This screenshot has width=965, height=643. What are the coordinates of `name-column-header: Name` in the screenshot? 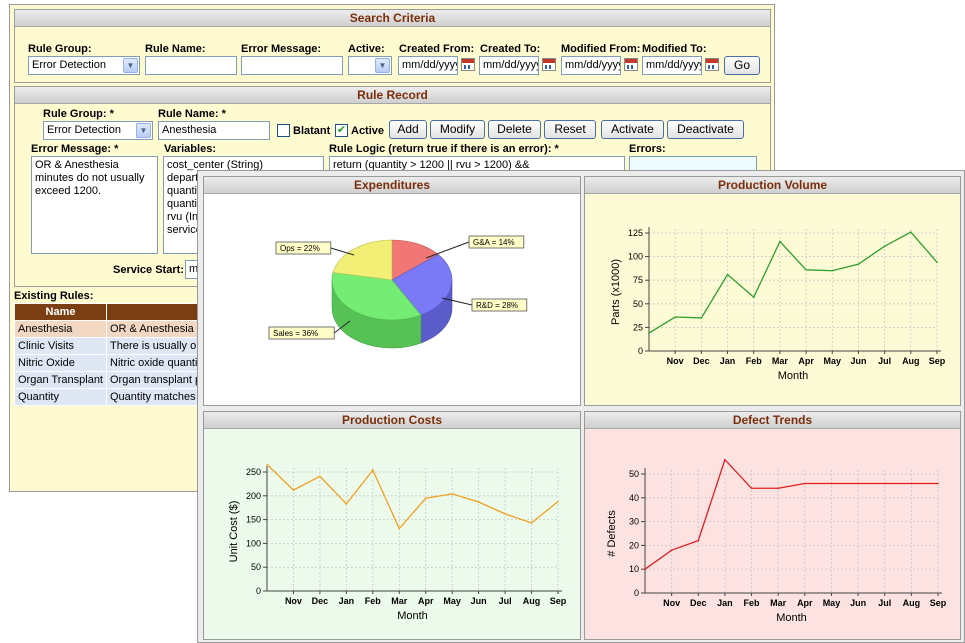 It's located at (60, 312).